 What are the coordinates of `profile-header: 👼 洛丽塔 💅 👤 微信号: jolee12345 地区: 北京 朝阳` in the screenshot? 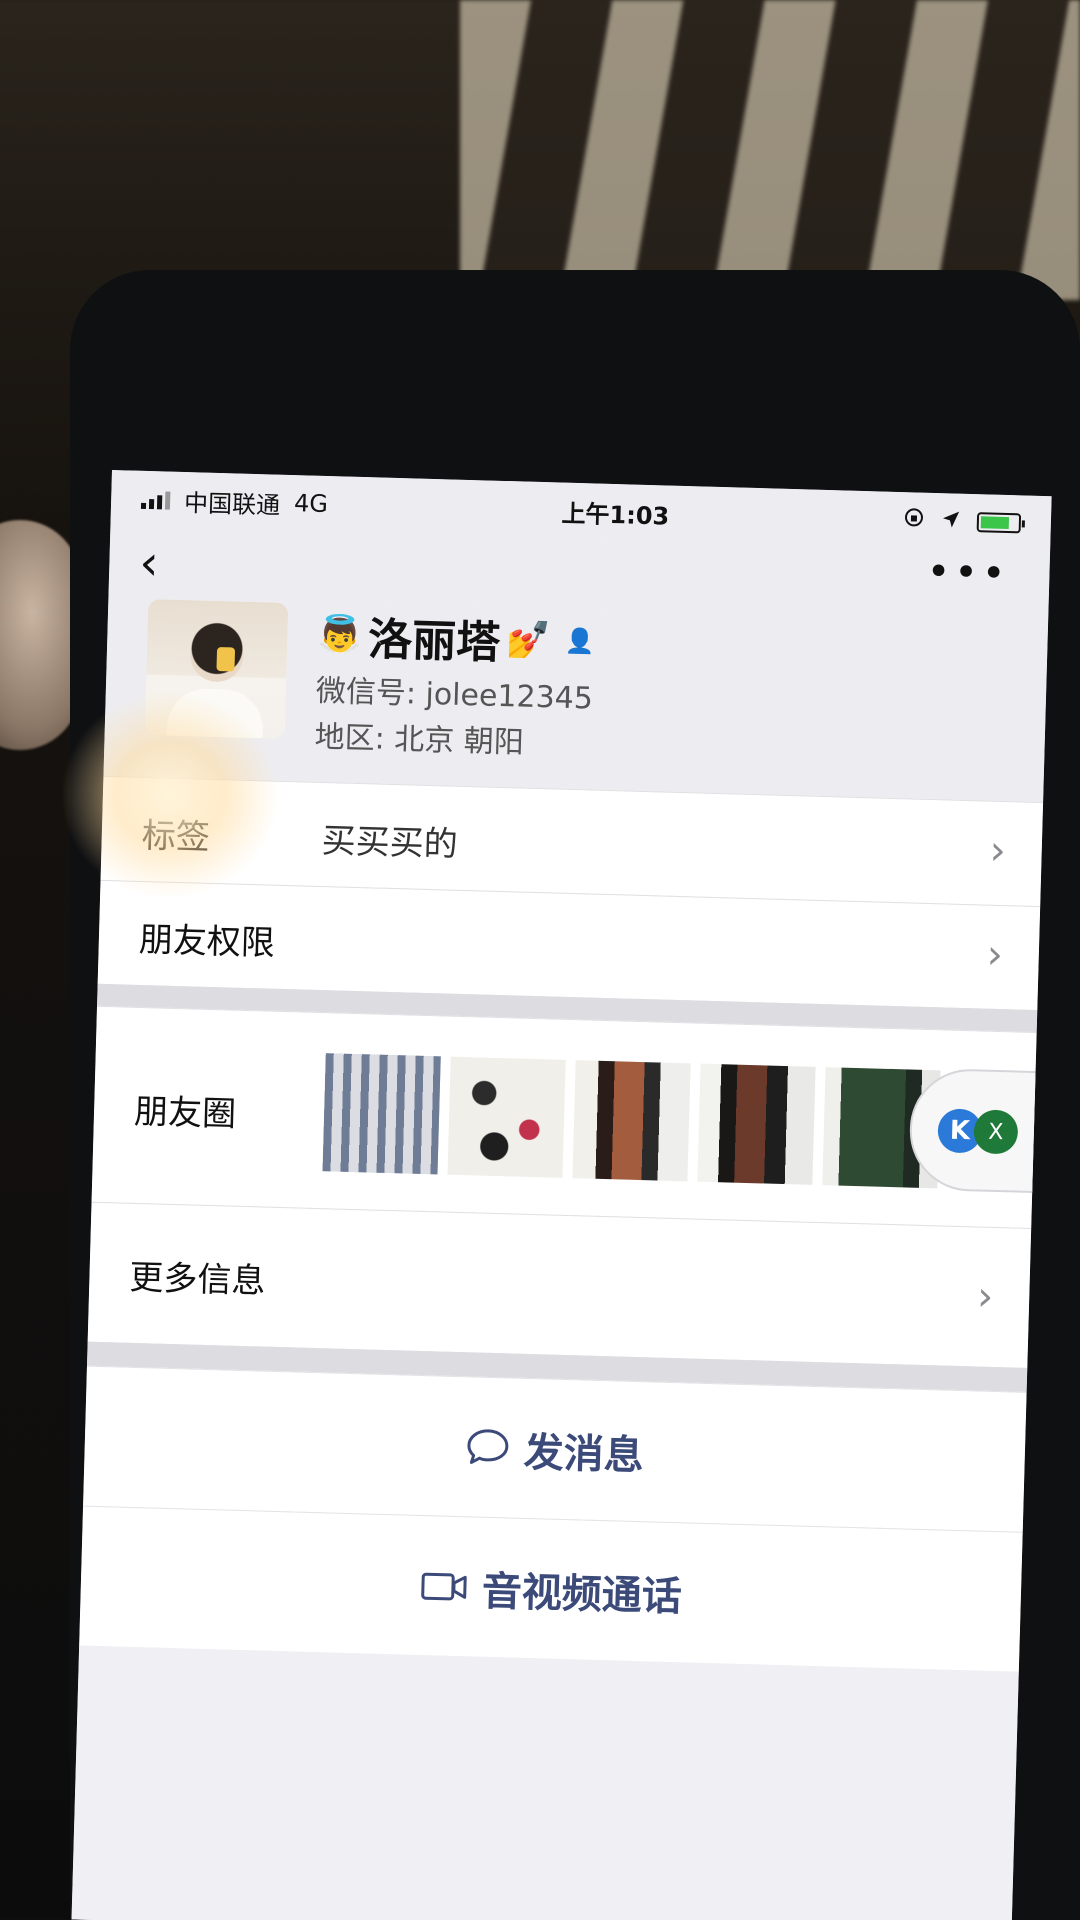 It's located at (576, 699).